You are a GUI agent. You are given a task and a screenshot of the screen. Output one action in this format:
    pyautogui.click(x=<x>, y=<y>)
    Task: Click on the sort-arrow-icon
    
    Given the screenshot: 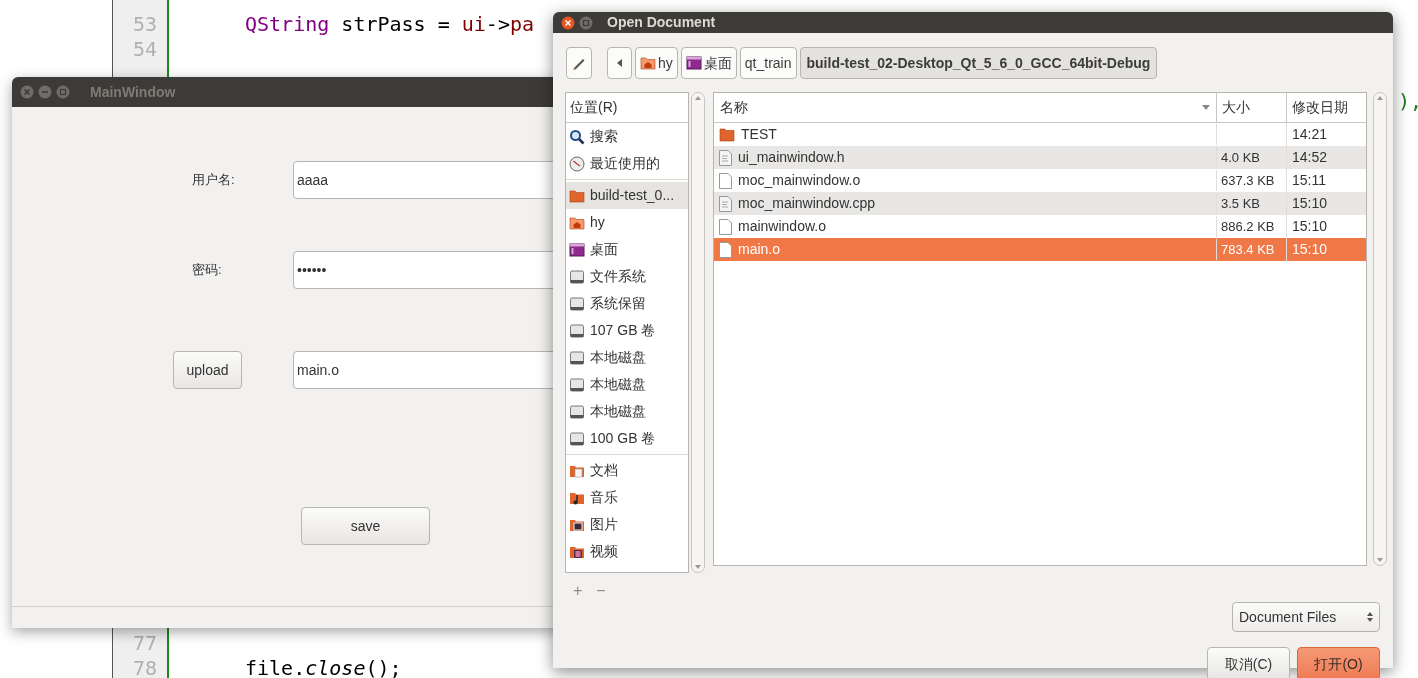 What is the action you would take?
    pyautogui.click(x=1206, y=107)
    